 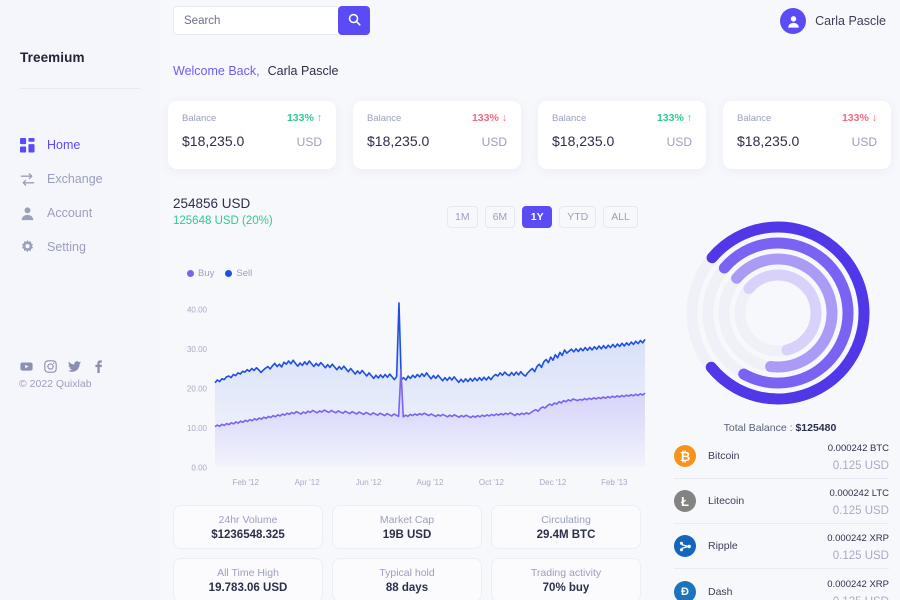 What do you see at coordinates (407, 534) in the screenshot?
I see `stat-value: 19B USD` at bounding box center [407, 534].